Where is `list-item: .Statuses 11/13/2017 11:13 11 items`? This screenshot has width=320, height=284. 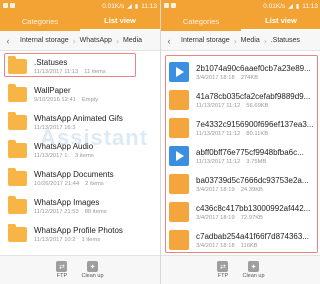
list-item: .Statuses 11/13/2017 11:13 11 items is located at coordinates (80, 66).